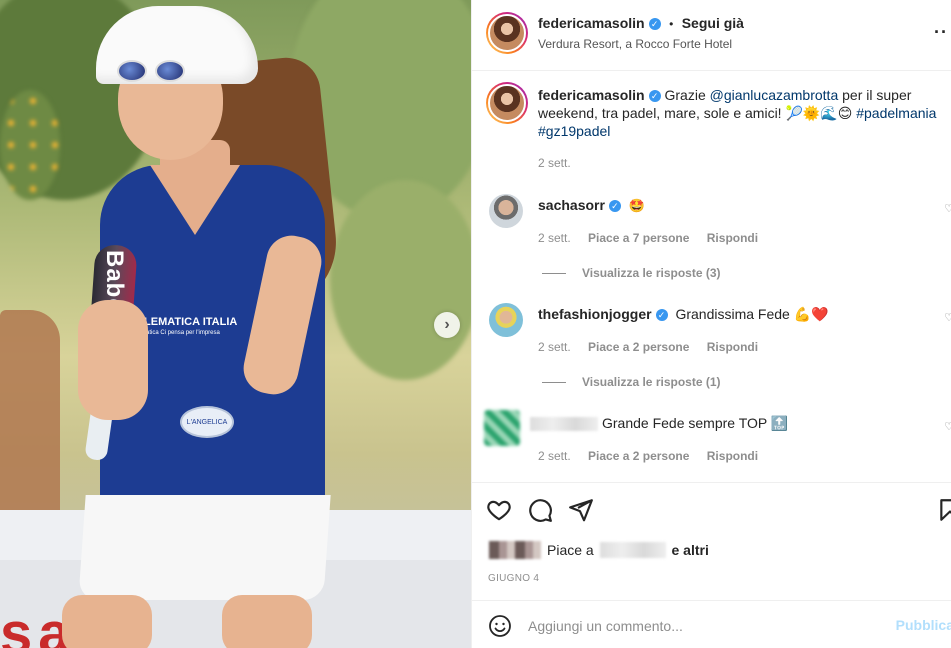  I want to click on next-photo-button: ›, so click(447, 325).